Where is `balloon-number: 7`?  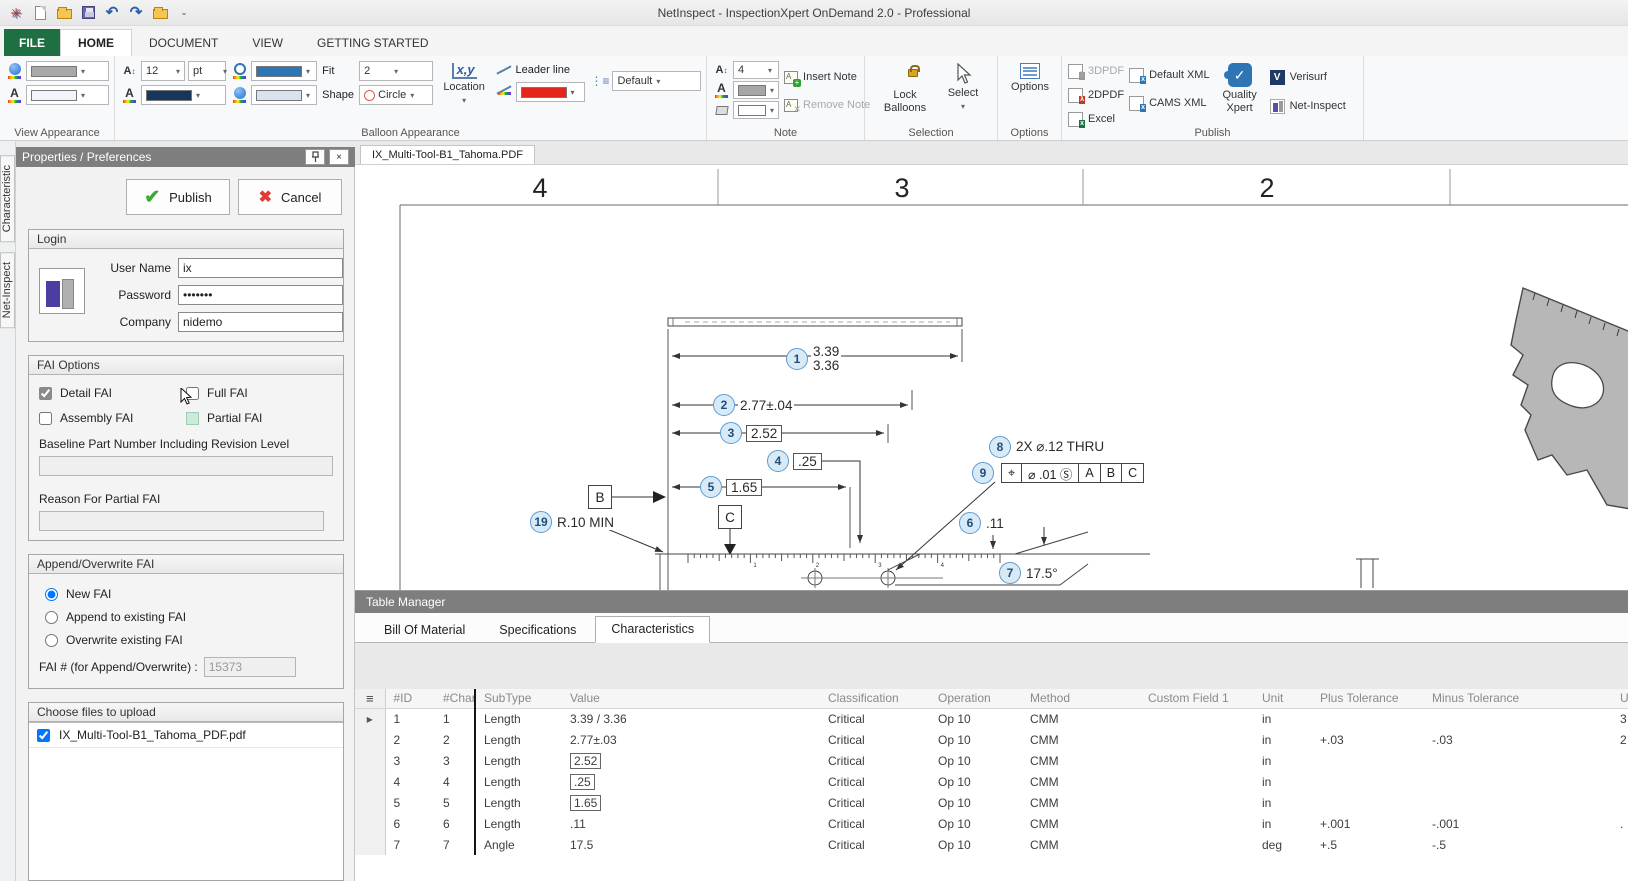 balloon-number: 7 is located at coordinates (1010, 573).